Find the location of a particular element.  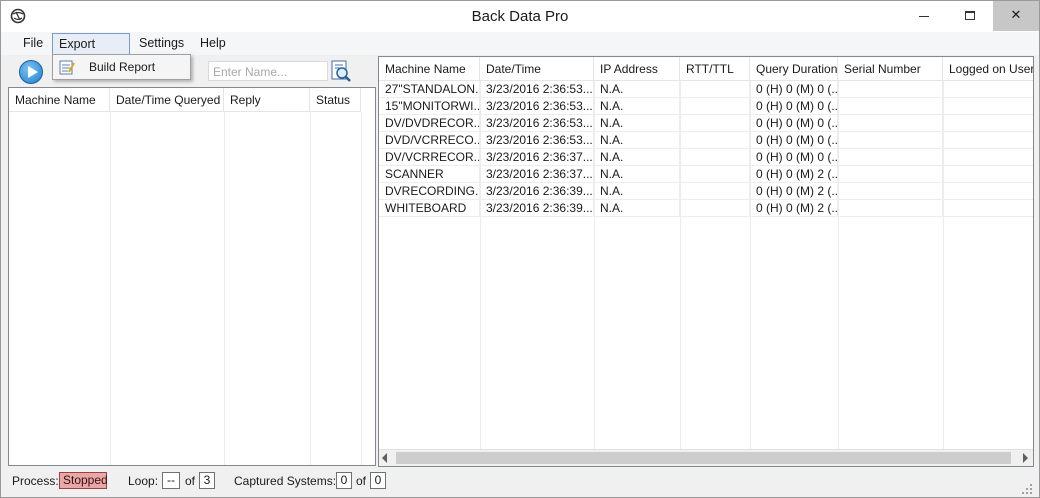

title-bar: Back Data Pro ✕ is located at coordinates (520, 16).